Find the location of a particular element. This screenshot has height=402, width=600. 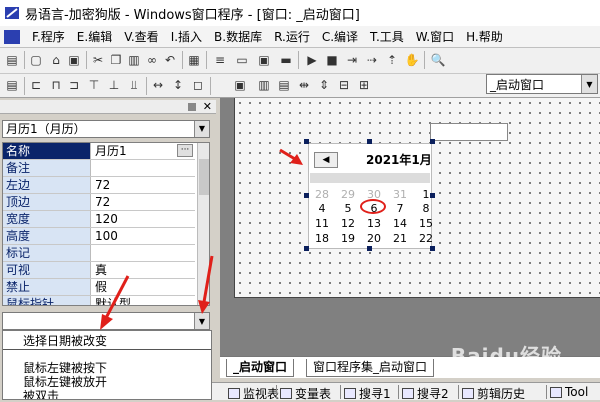

variables-tab: 变量表 is located at coordinates (305, 393).